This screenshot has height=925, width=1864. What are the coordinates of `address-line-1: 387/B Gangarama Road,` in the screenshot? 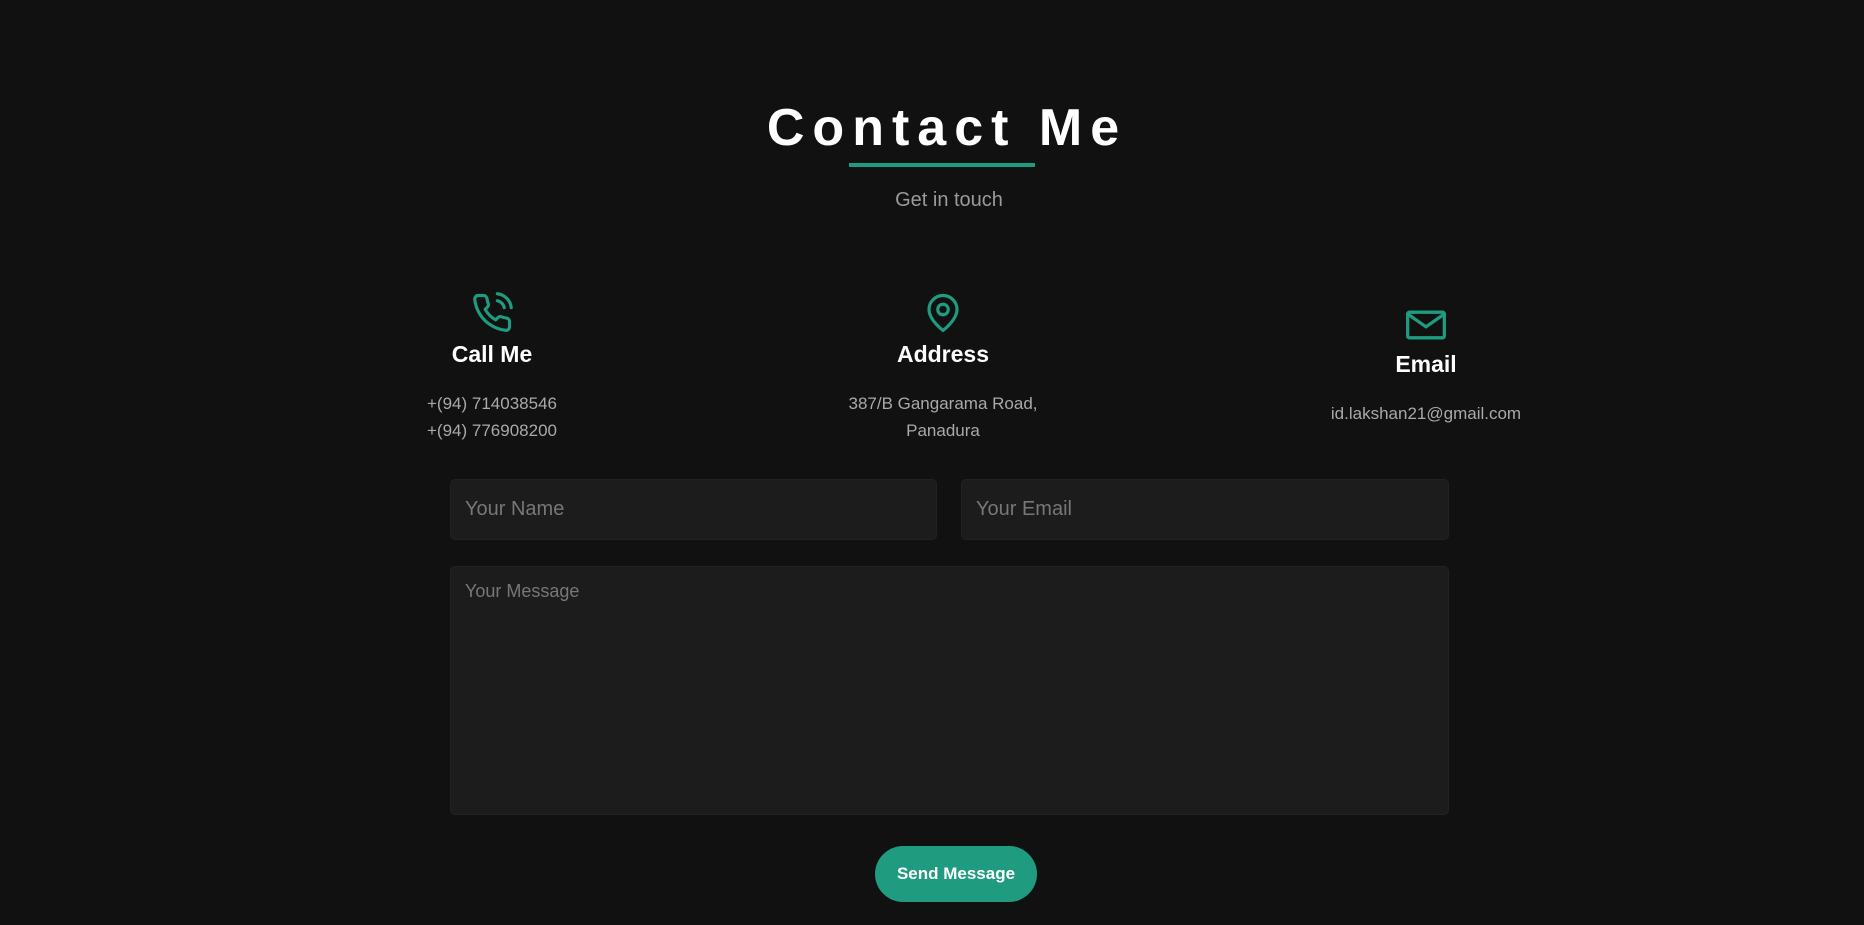 It's located at (943, 403).